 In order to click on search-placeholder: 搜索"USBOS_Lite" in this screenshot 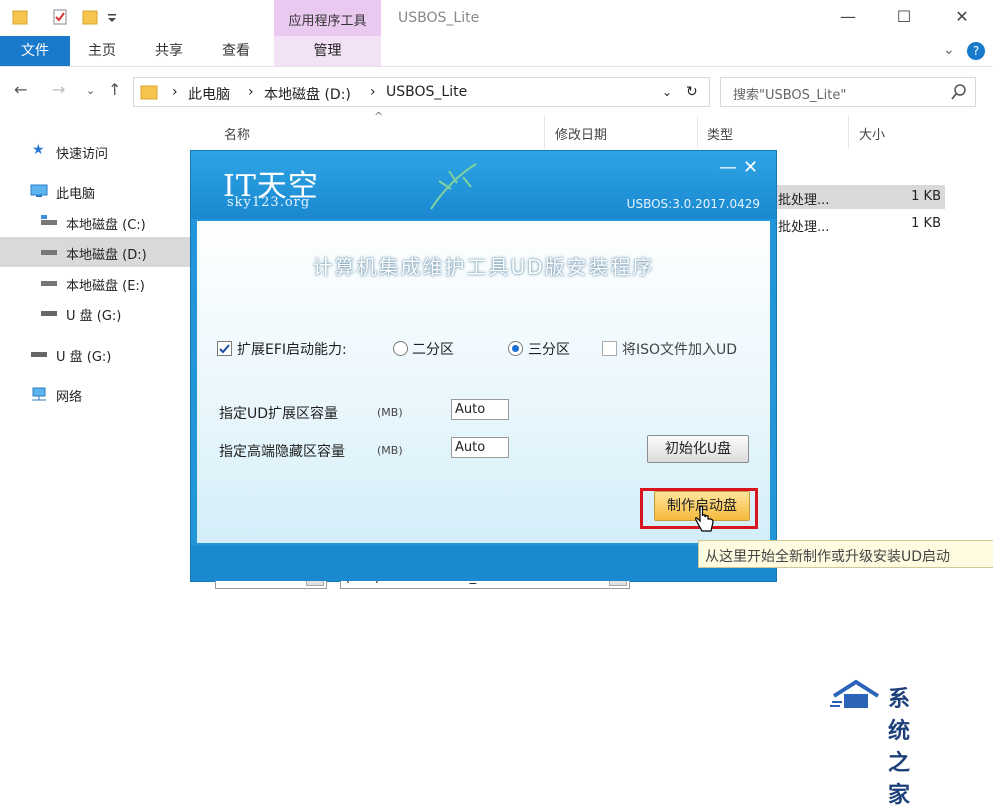, I will do `click(790, 95)`.